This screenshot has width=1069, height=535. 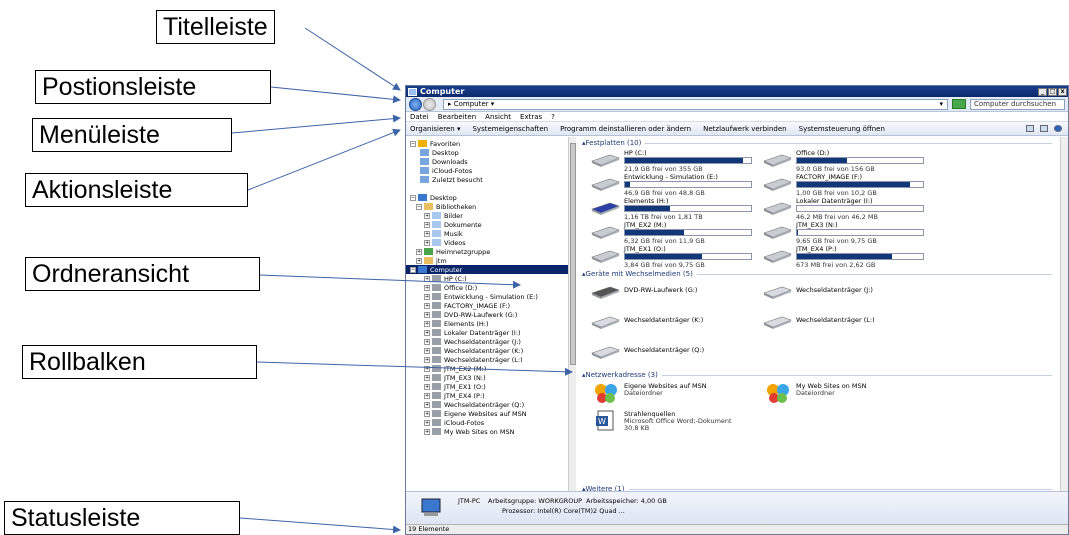 What do you see at coordinates (695, 104) in the screenshot?
I see `address-field: ▸ Computer ▾ ▾` at bounding box center [695, 104].